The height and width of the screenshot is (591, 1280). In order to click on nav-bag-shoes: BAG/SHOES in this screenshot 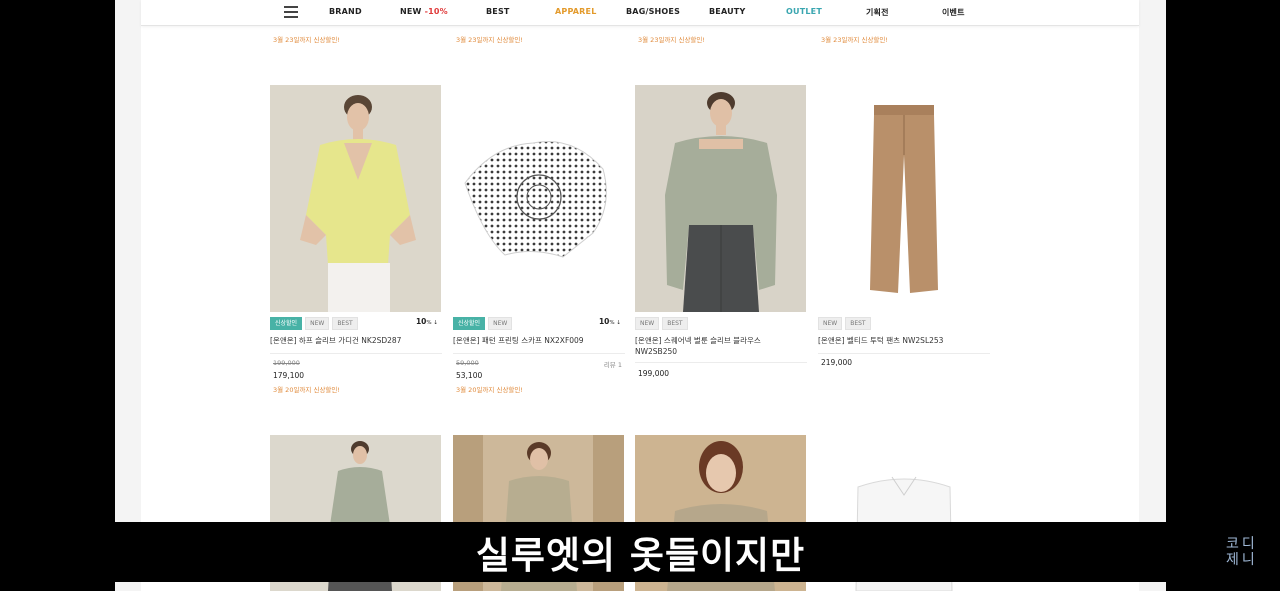, I will do `click(653, 11)`.